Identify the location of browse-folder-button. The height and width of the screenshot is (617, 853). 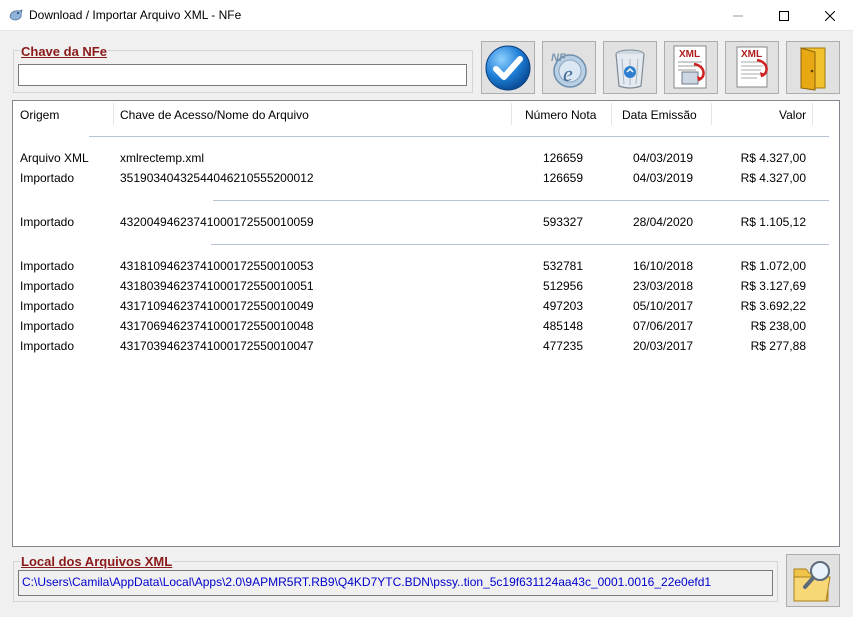
(813, 580).